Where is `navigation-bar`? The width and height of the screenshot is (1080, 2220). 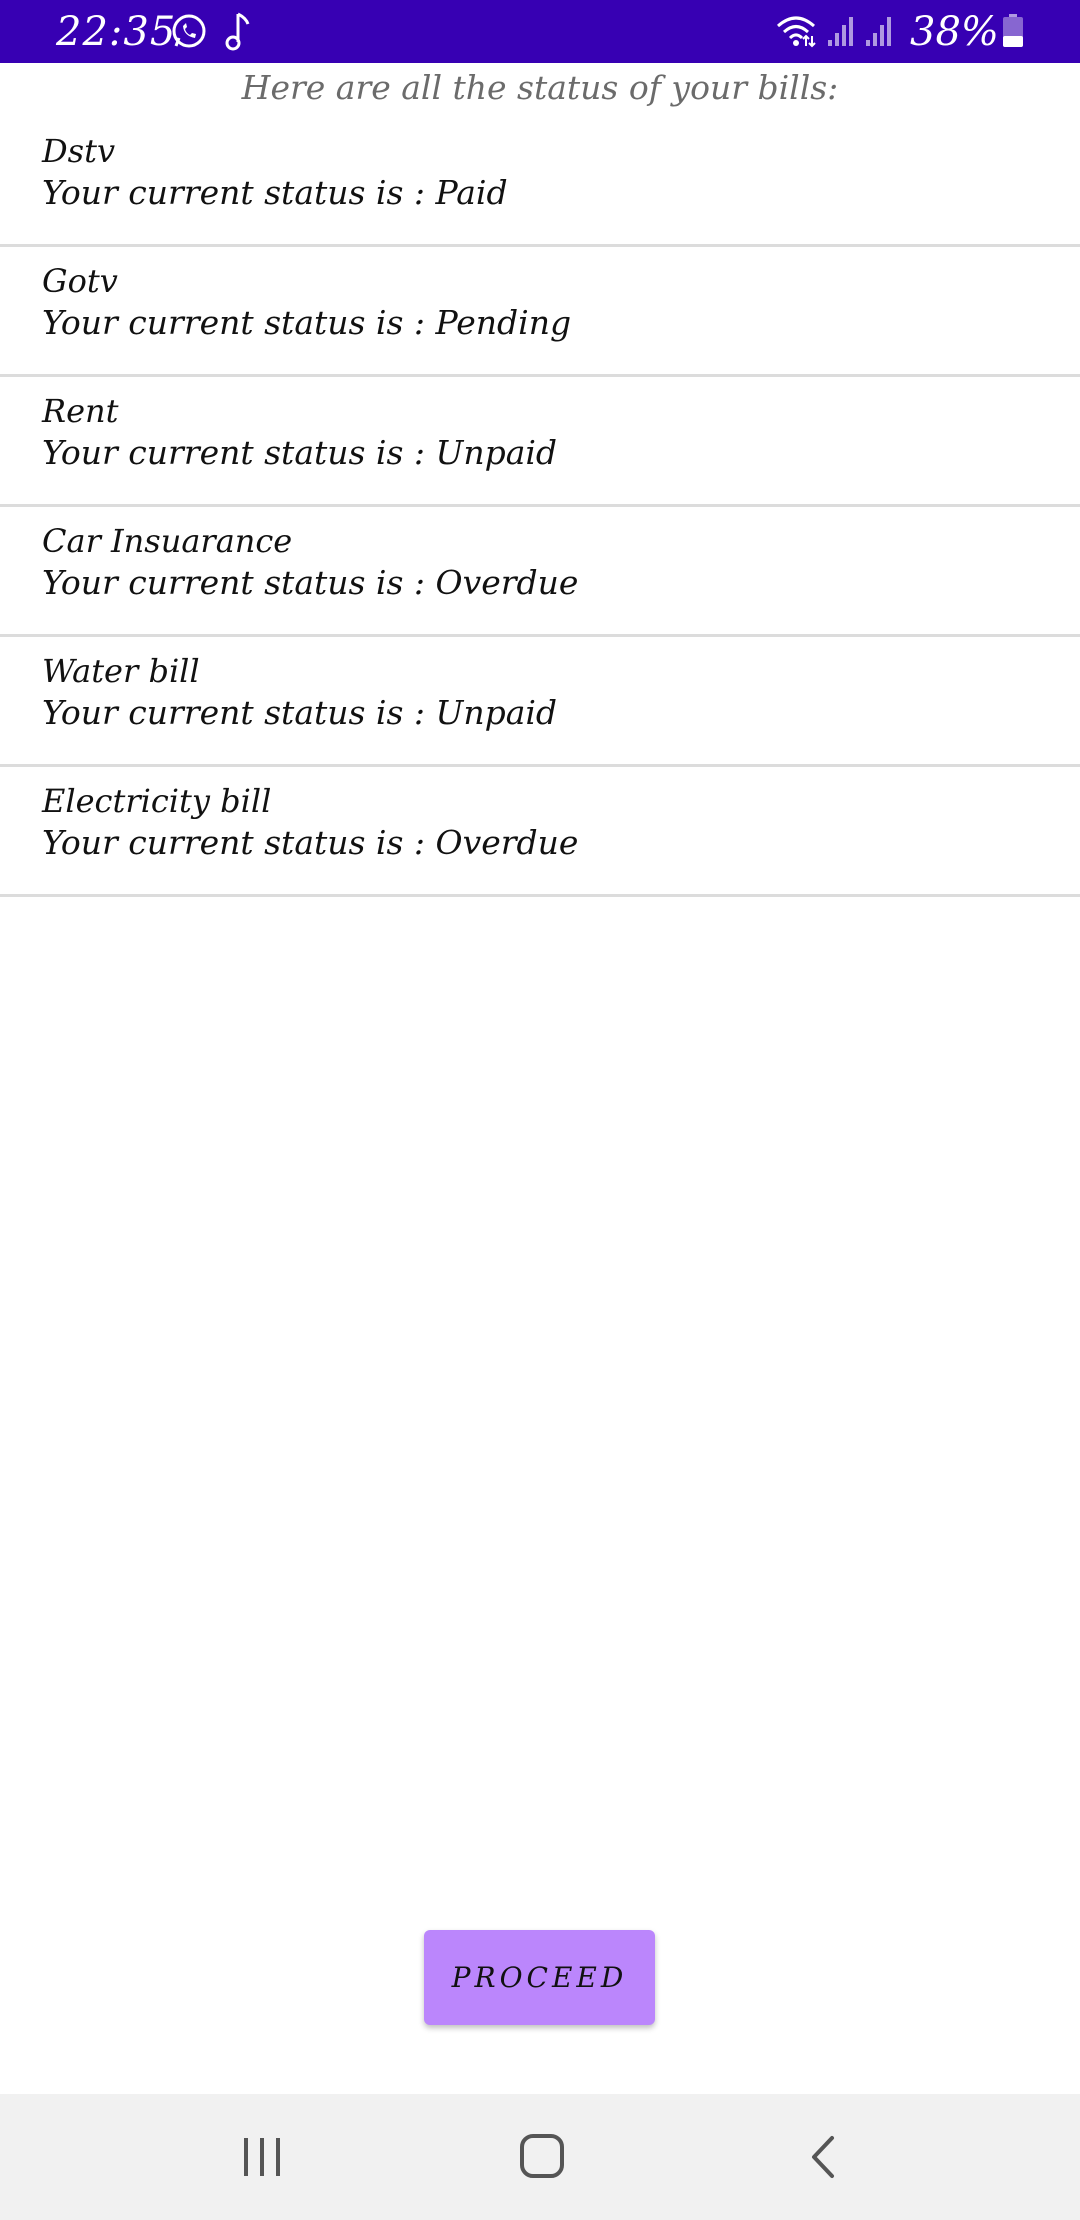
navigation-bar is located at coordinates (540, 2157).